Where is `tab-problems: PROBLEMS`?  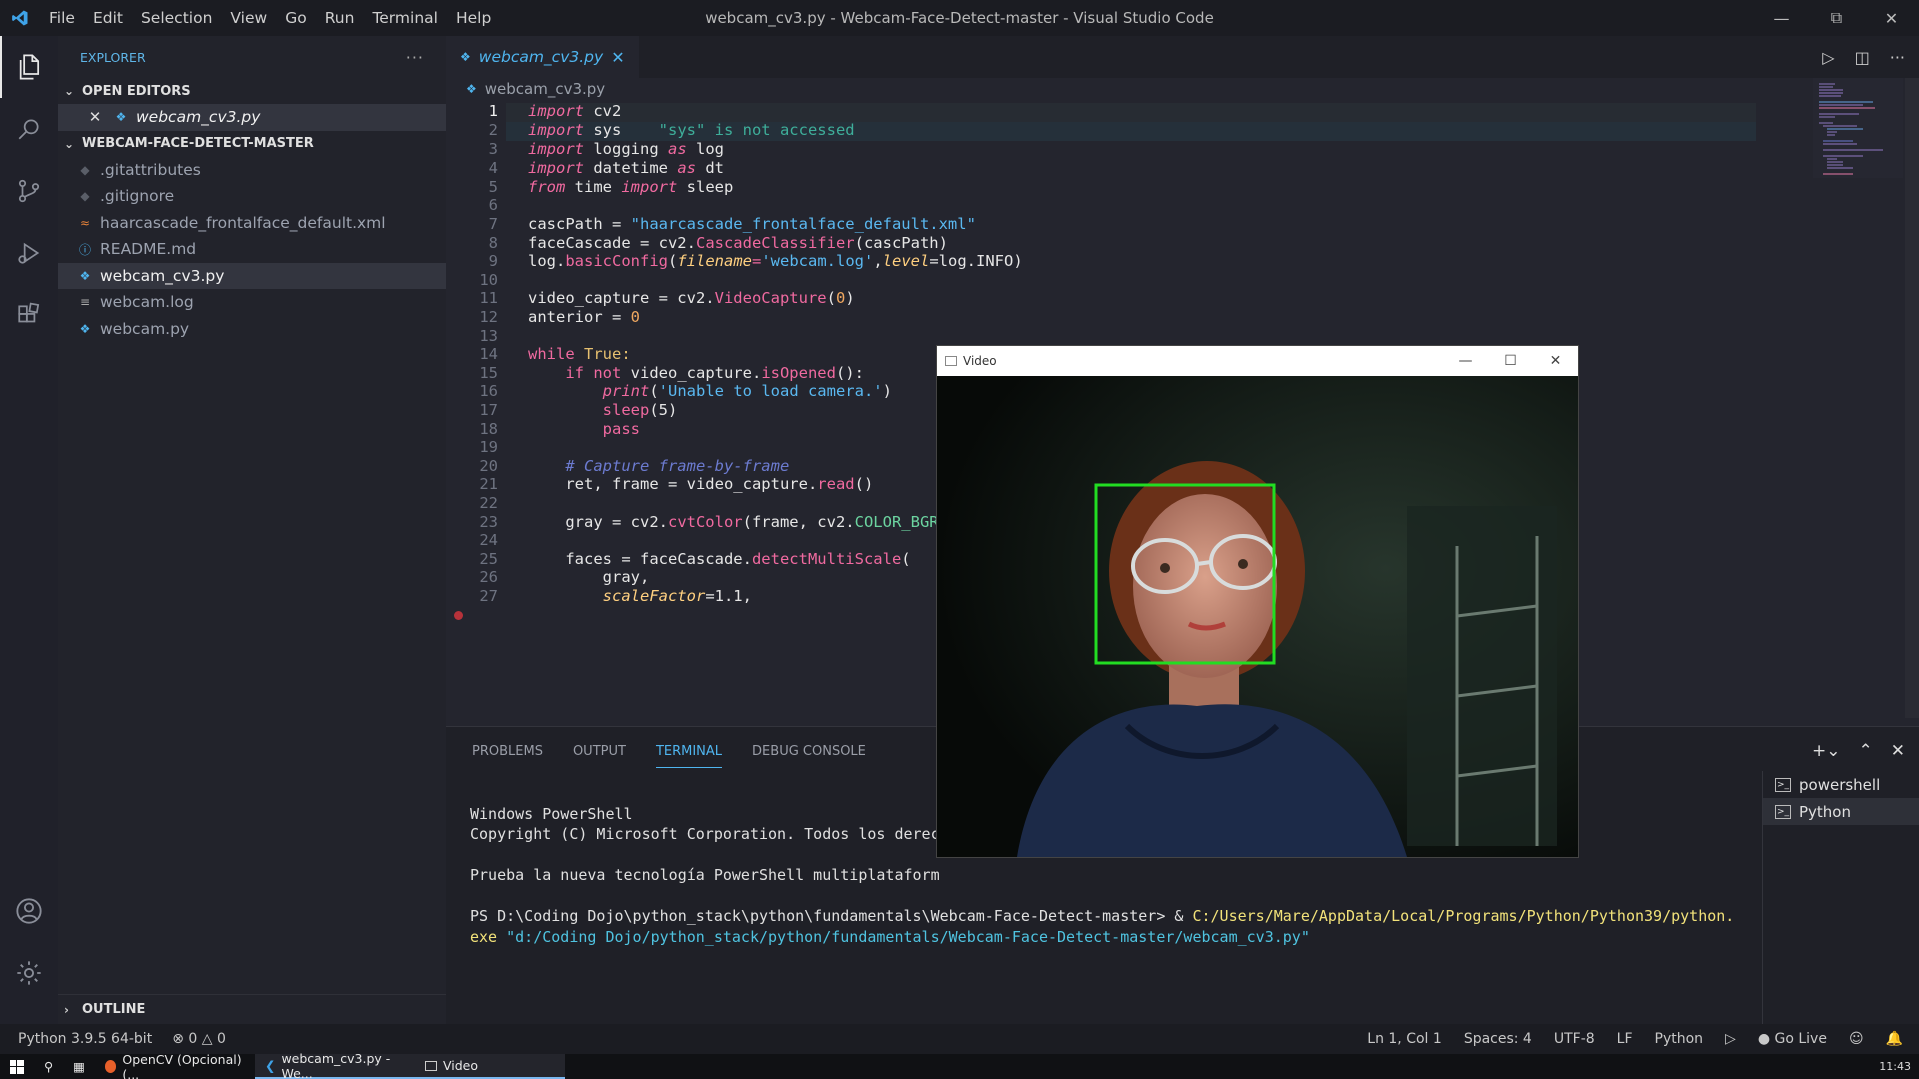 tab-problems: PROBLEMS is located at coordinates (507, 751).